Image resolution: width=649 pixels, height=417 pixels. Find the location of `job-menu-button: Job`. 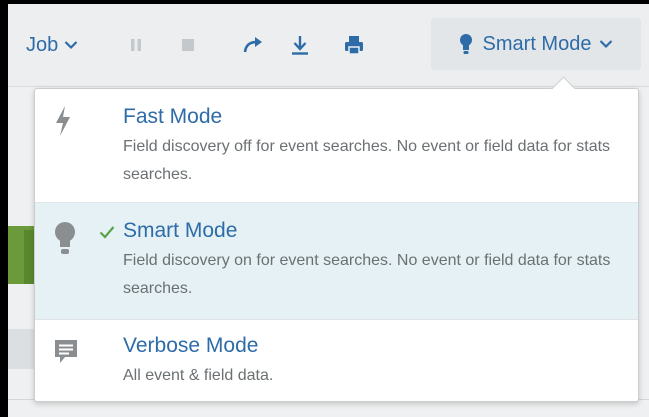

job-menu-button: Job is located at coordinates (52, 45).